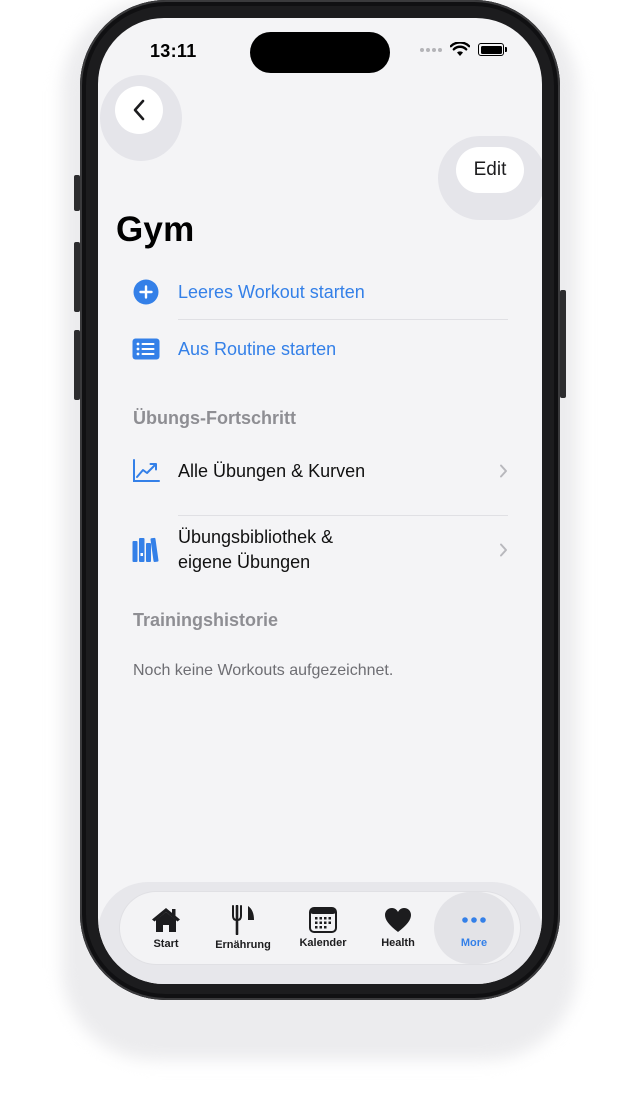  What do you see at coordinates (263, 670) in the screenshot?
I see `empty-history-text: Noch keine Workouts aufgezeichnet.` at bounding box center [263, 670].